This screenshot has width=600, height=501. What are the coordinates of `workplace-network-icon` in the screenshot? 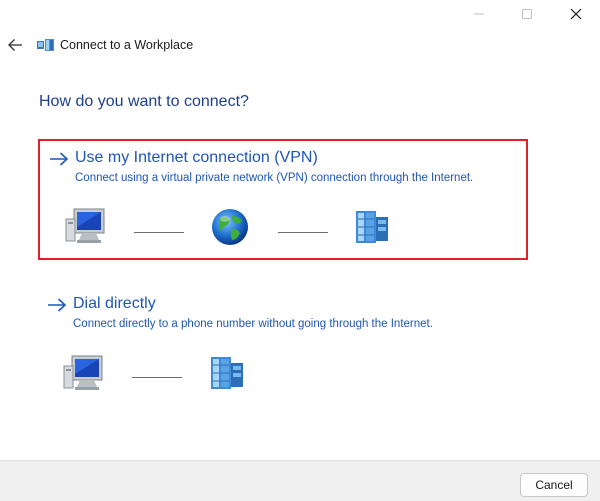 It's located at (45, 45).